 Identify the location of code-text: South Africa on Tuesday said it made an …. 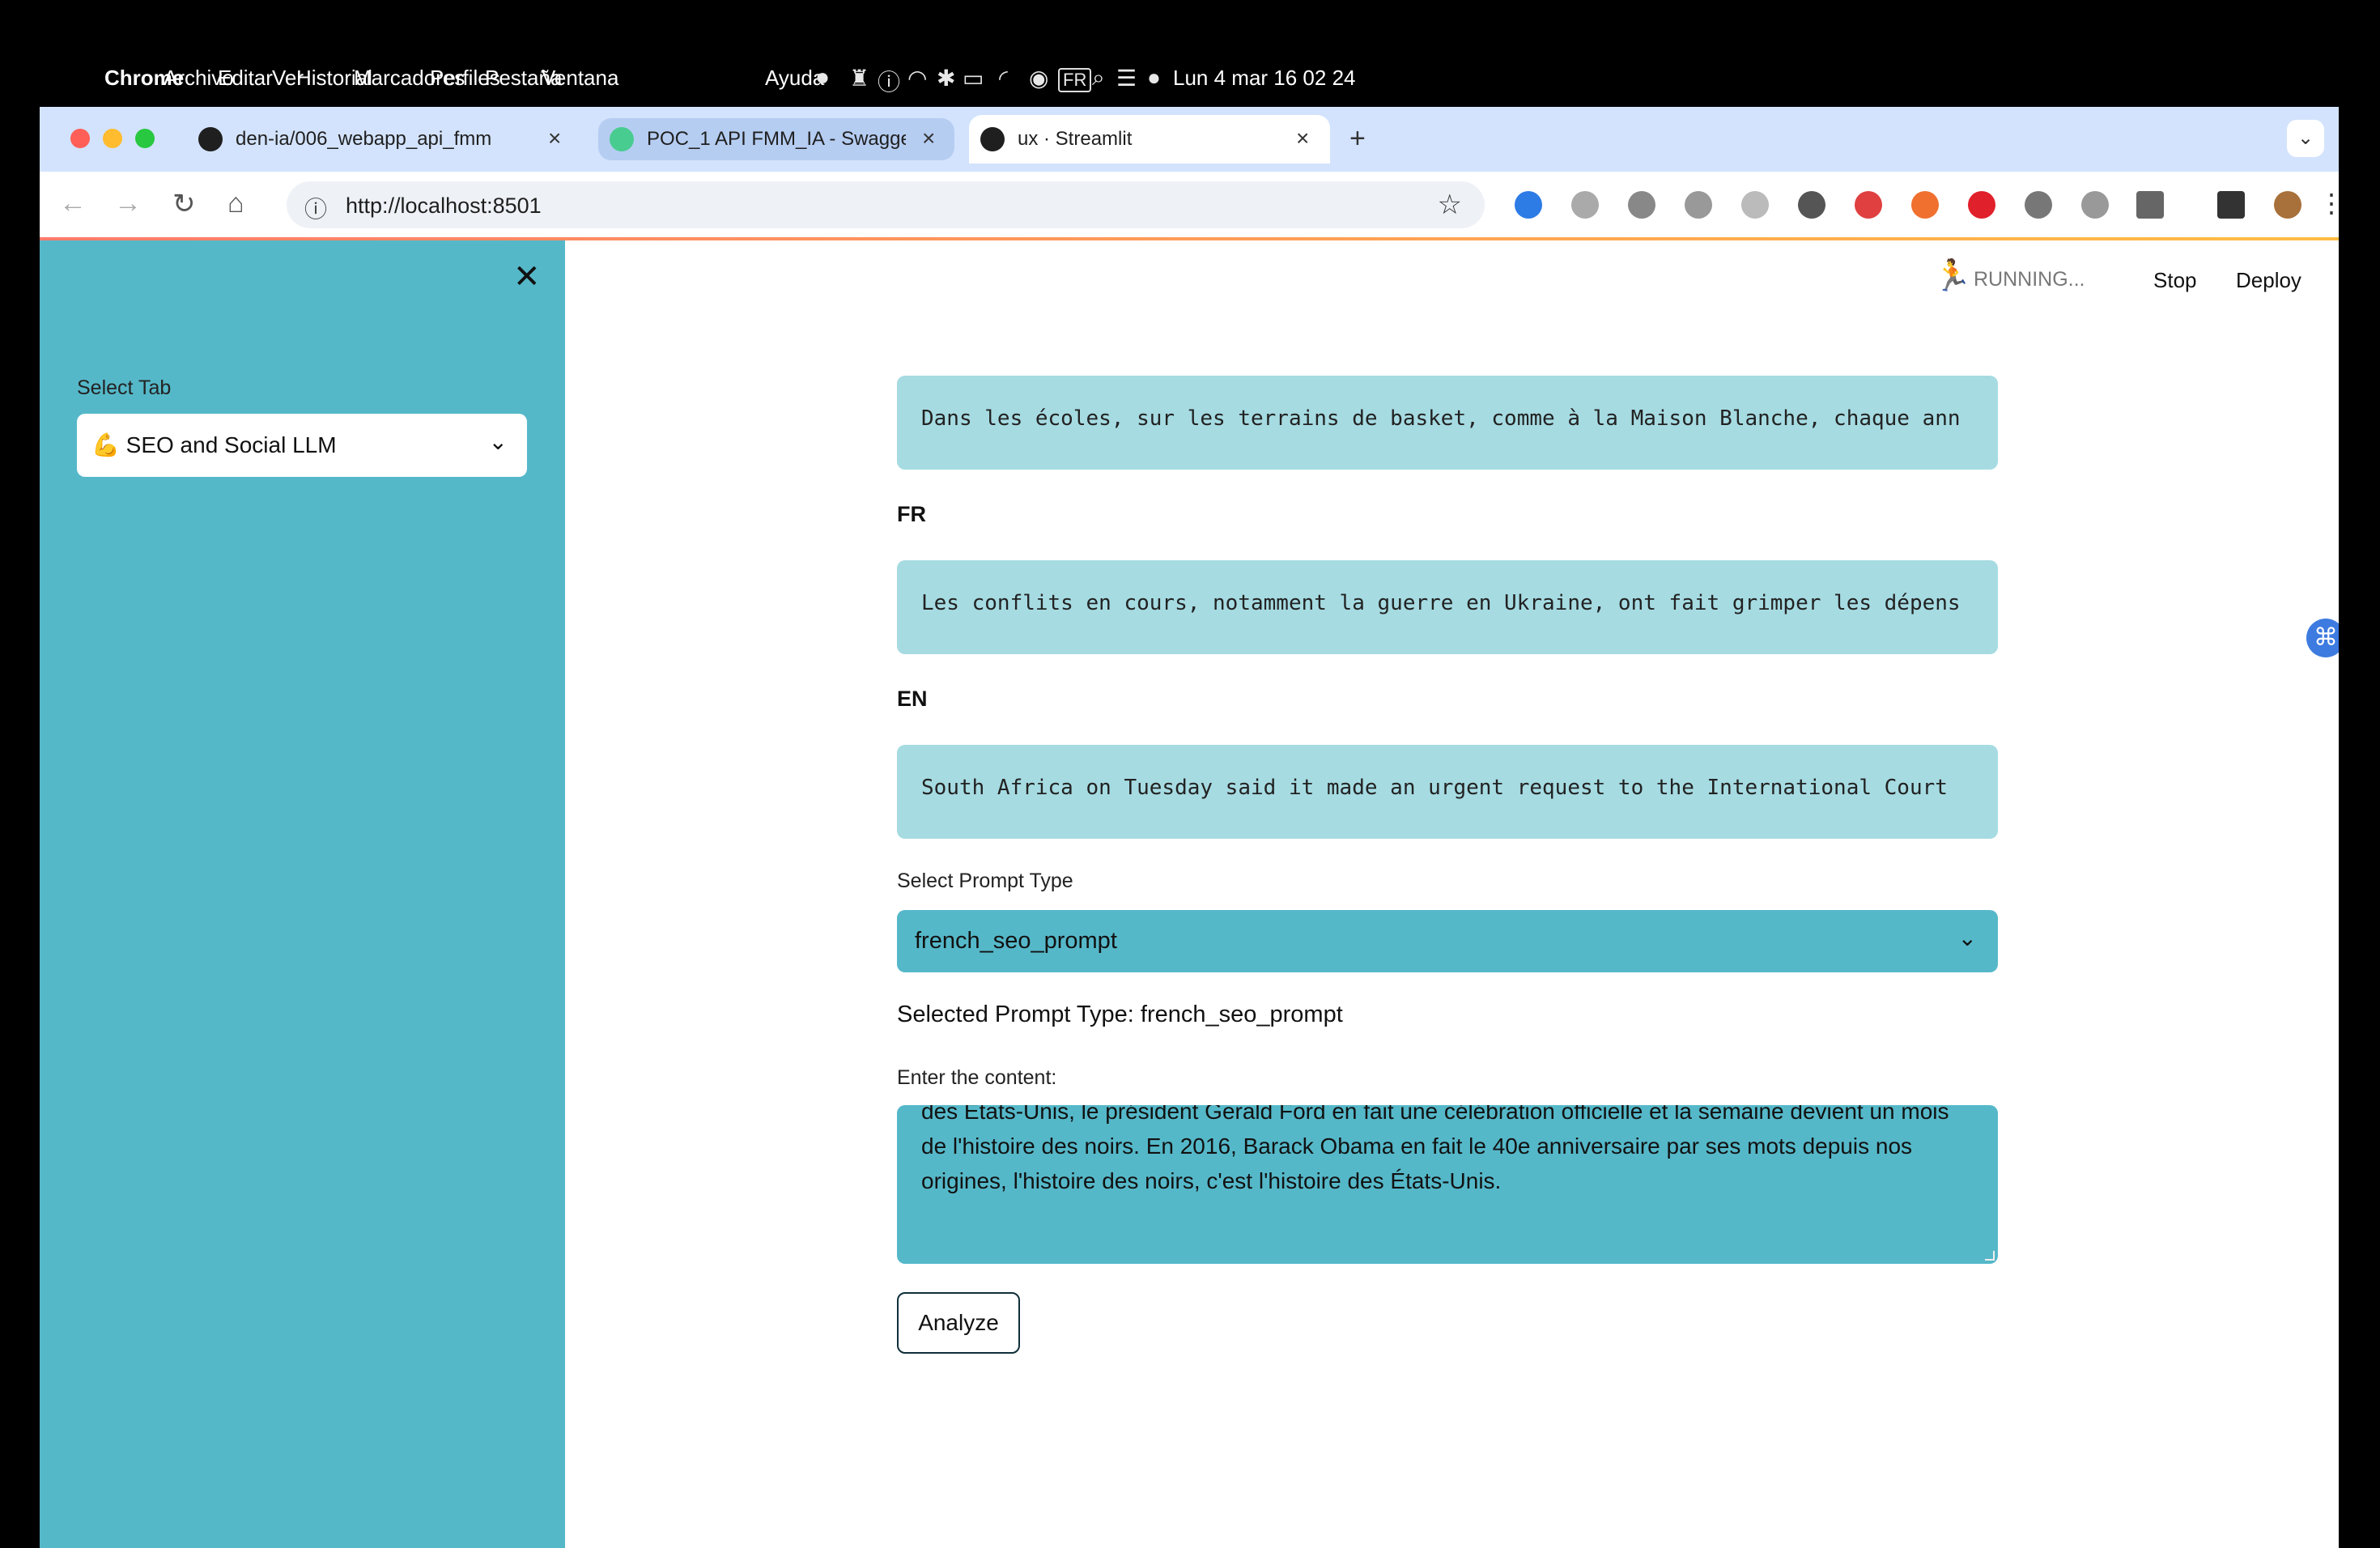
(1434, 788).